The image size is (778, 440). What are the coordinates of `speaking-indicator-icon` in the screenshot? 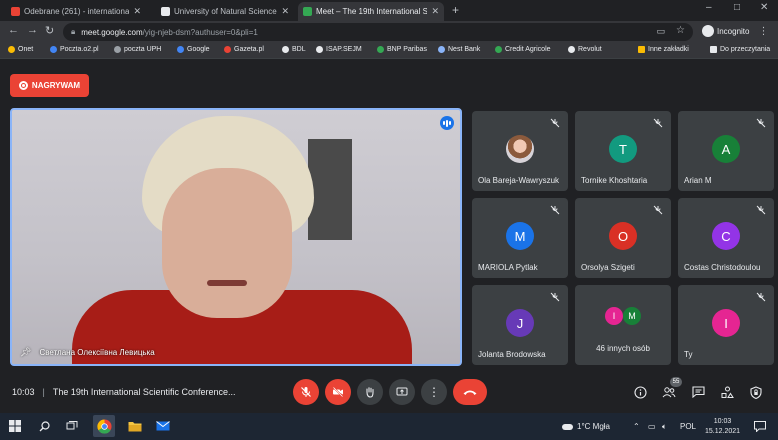 It's located at (447, 123).